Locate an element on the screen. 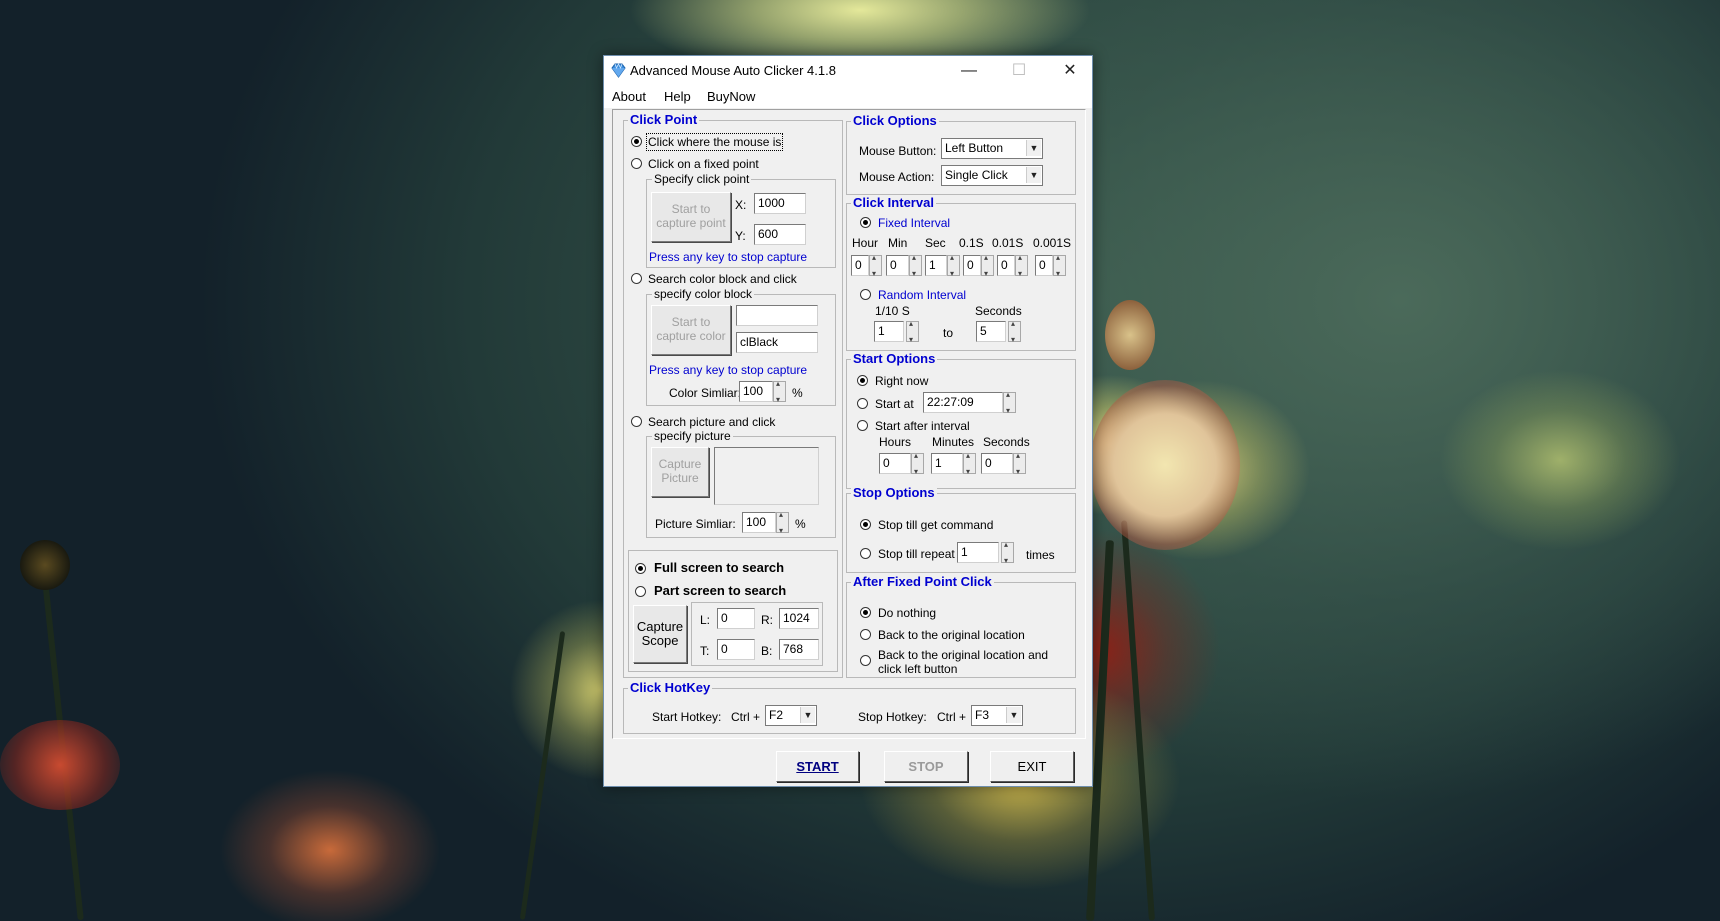  radio-random-interval is located at coordinates (865, 294).